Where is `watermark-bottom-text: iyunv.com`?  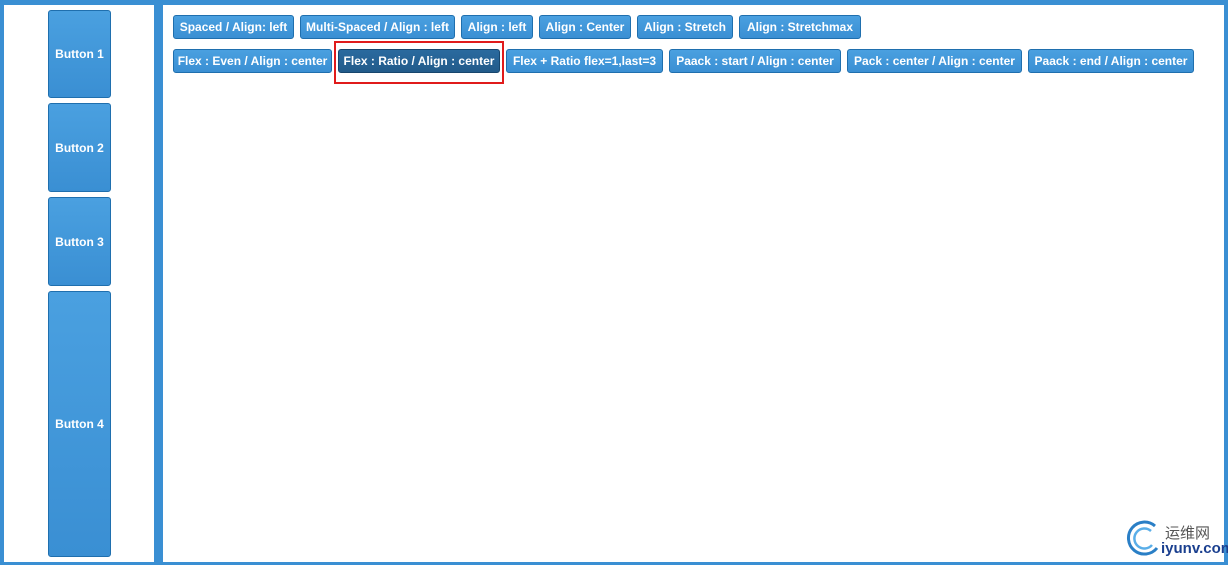 watermark-bottom-text: iyunv.com is located at coordinates (1194, 548).